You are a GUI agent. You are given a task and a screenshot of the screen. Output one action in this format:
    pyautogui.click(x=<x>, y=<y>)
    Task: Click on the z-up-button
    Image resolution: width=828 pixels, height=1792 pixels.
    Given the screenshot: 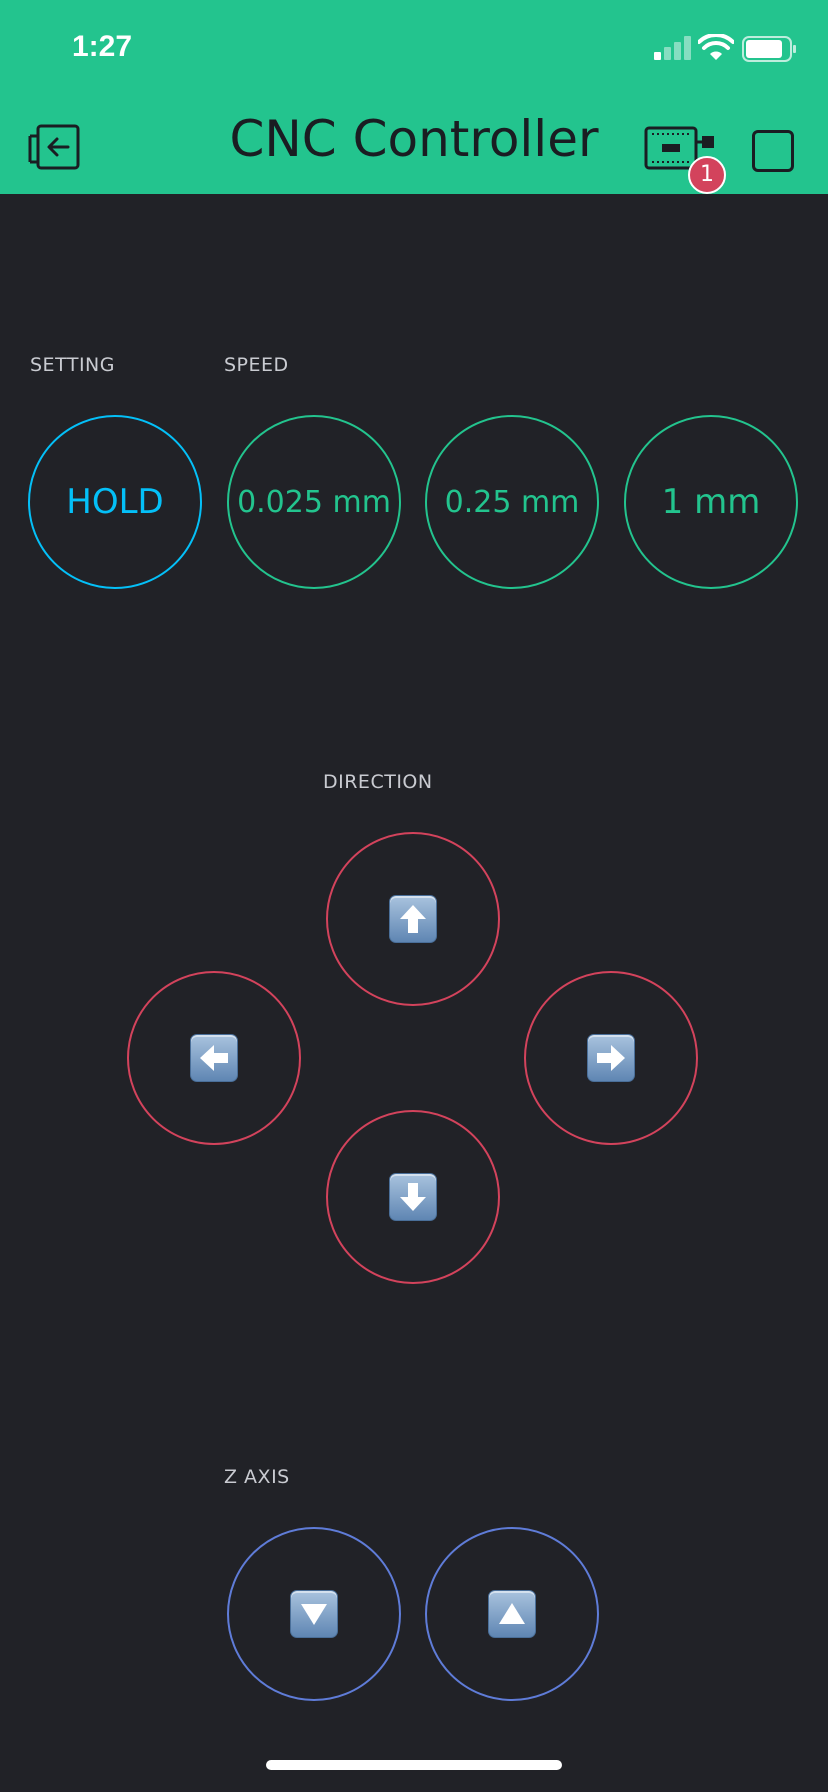 What is the action you would take?
    pyautogui.click(x=512, y=1614)
    